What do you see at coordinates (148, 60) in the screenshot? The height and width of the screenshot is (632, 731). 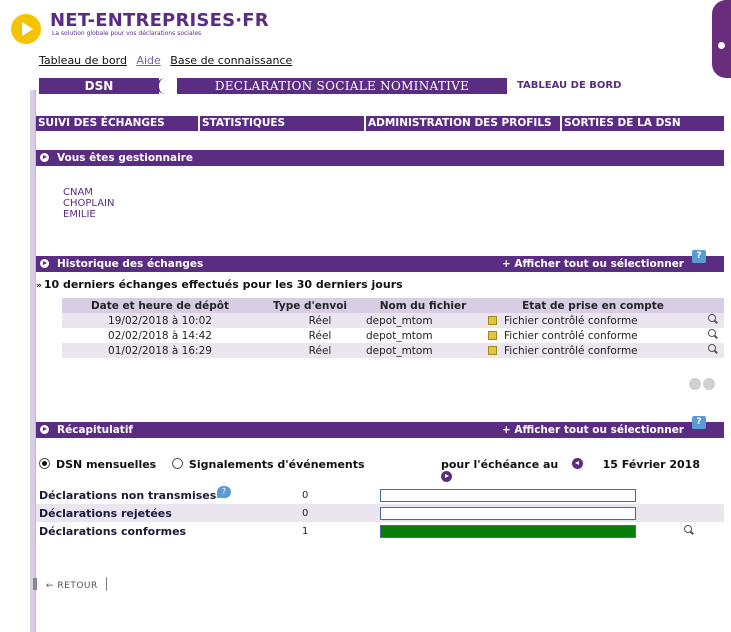 I see `link-aide: Aide` at bounding box center [148, 60].